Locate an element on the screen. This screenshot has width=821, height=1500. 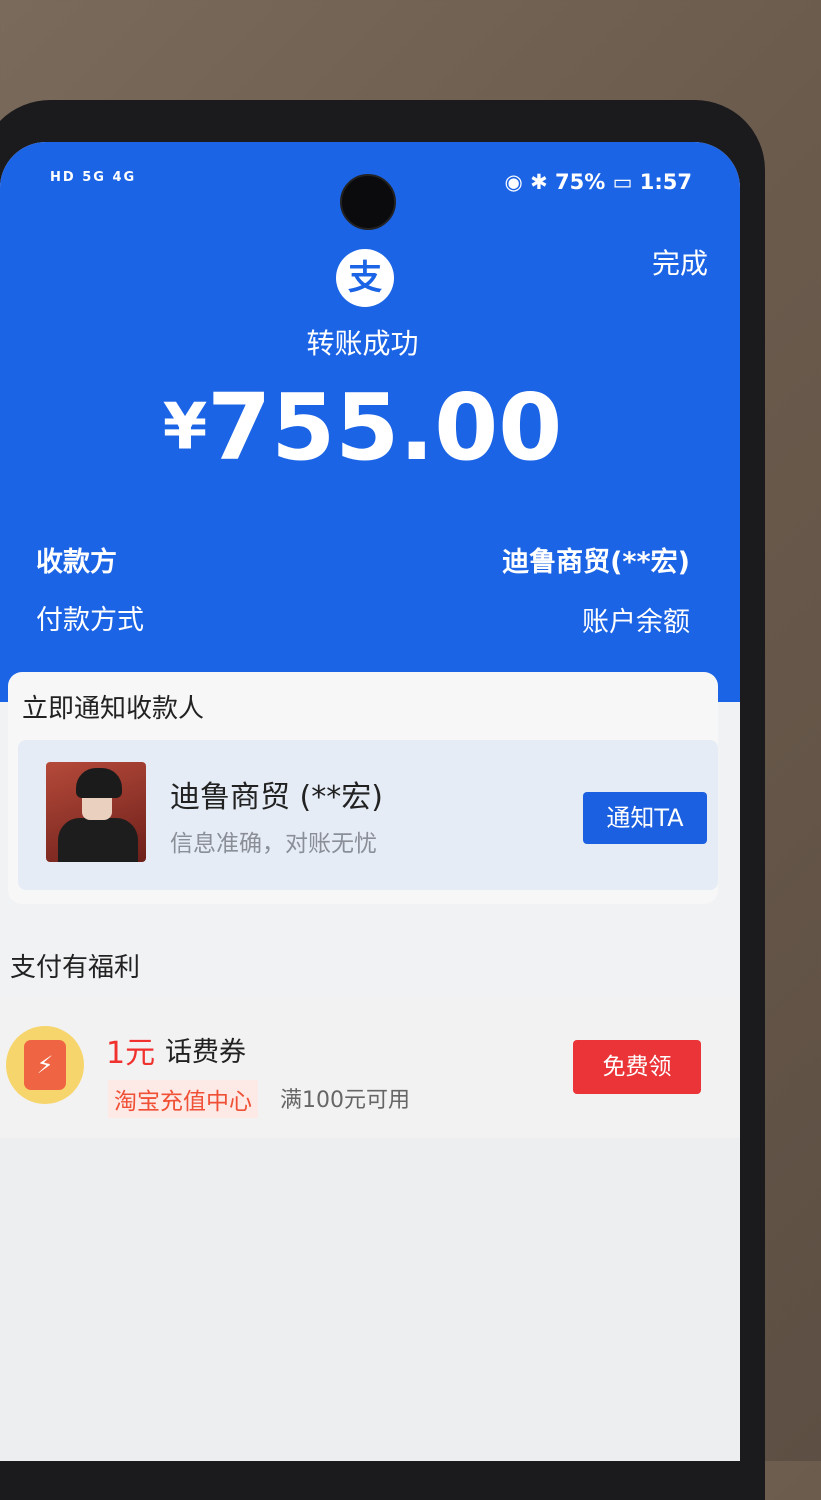
payee-value: 迪鲁商贸(**宏) is located at coordinates (596, 562).